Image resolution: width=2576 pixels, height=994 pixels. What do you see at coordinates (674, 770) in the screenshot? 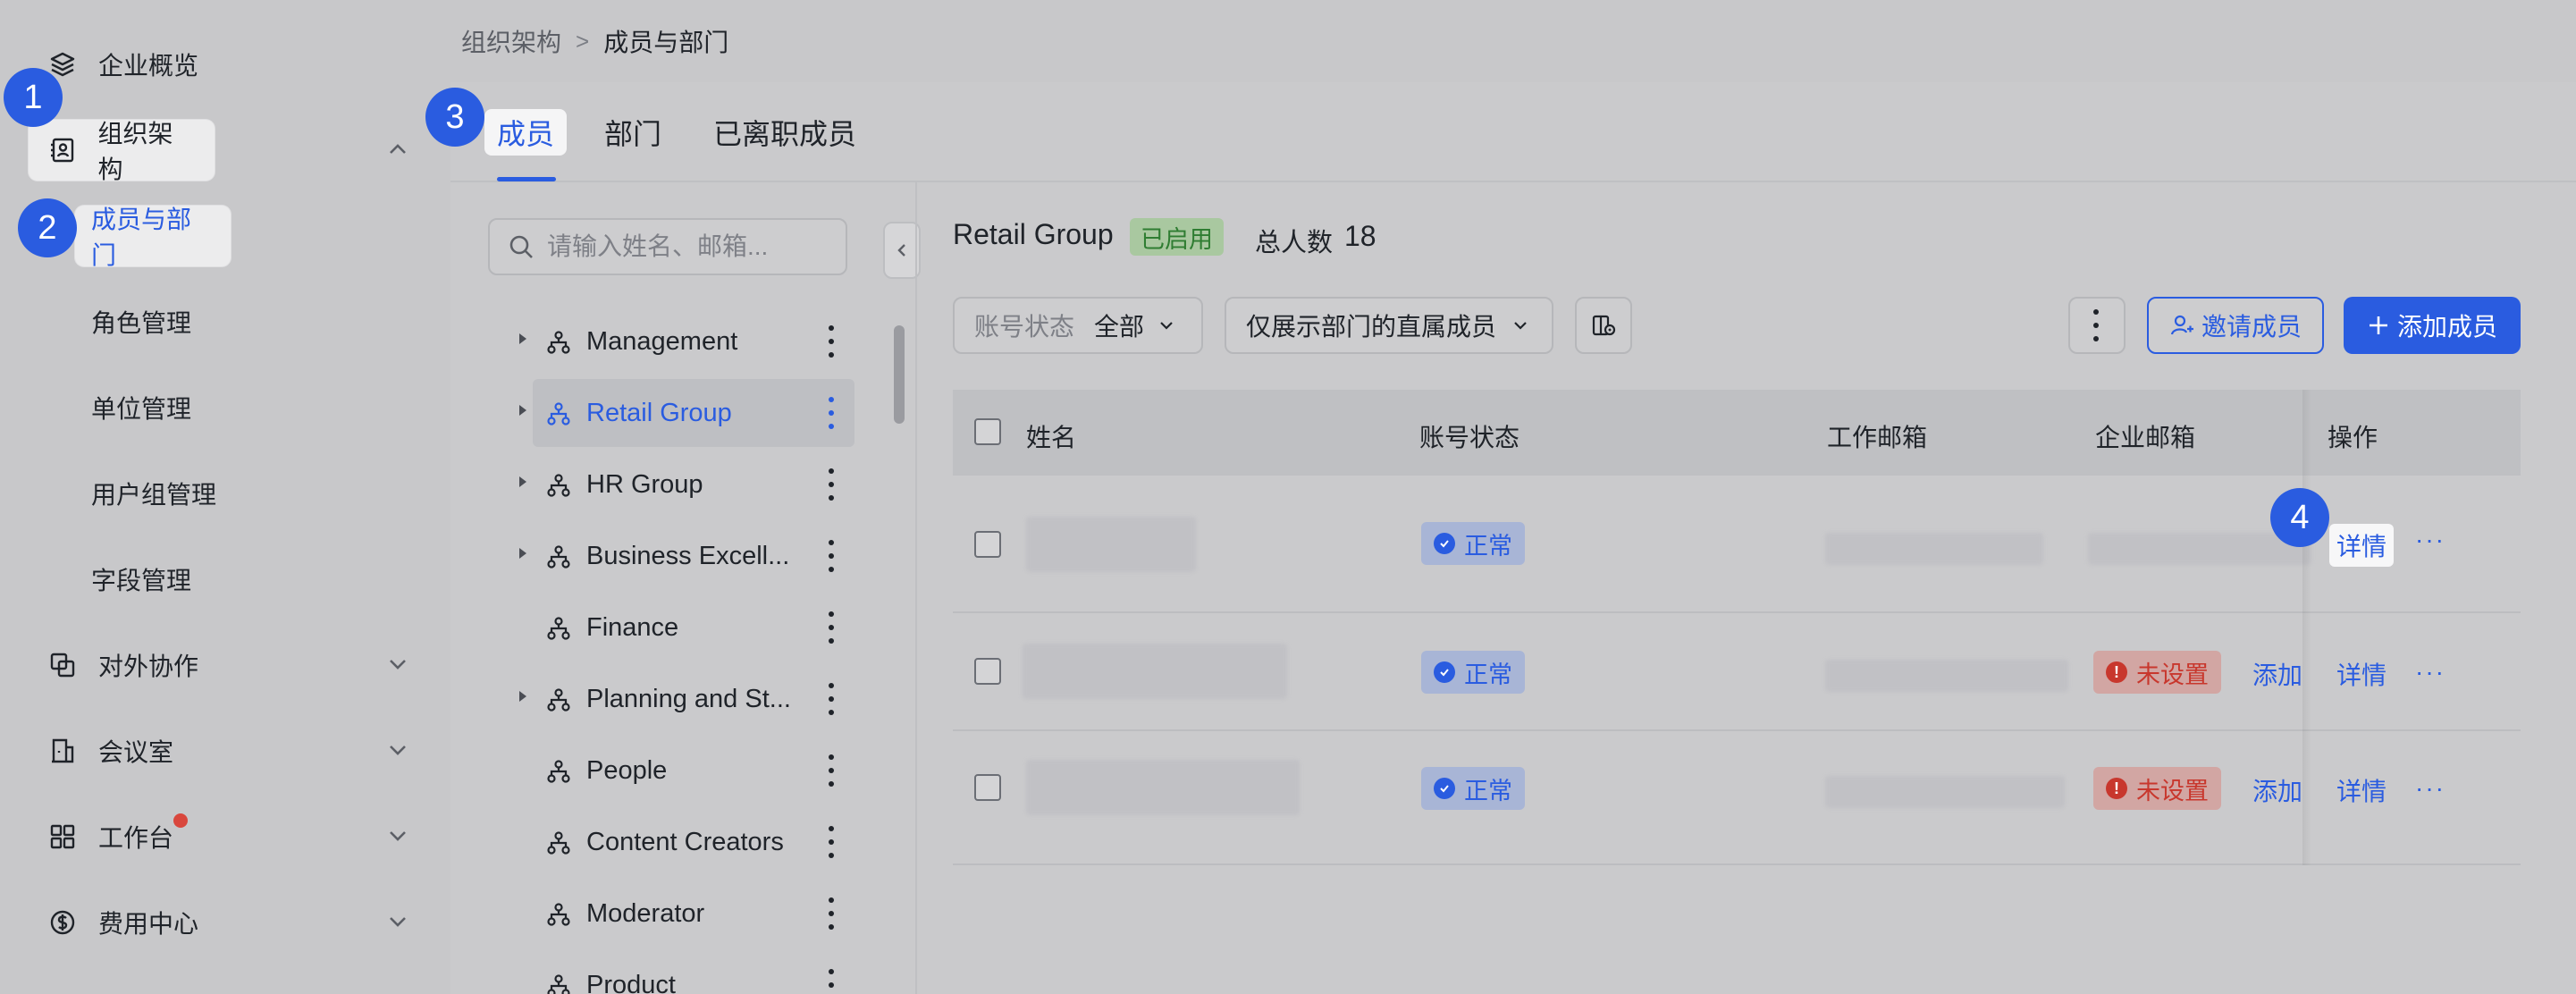
I see `tree-item: People` at bounding box center [674, 770].